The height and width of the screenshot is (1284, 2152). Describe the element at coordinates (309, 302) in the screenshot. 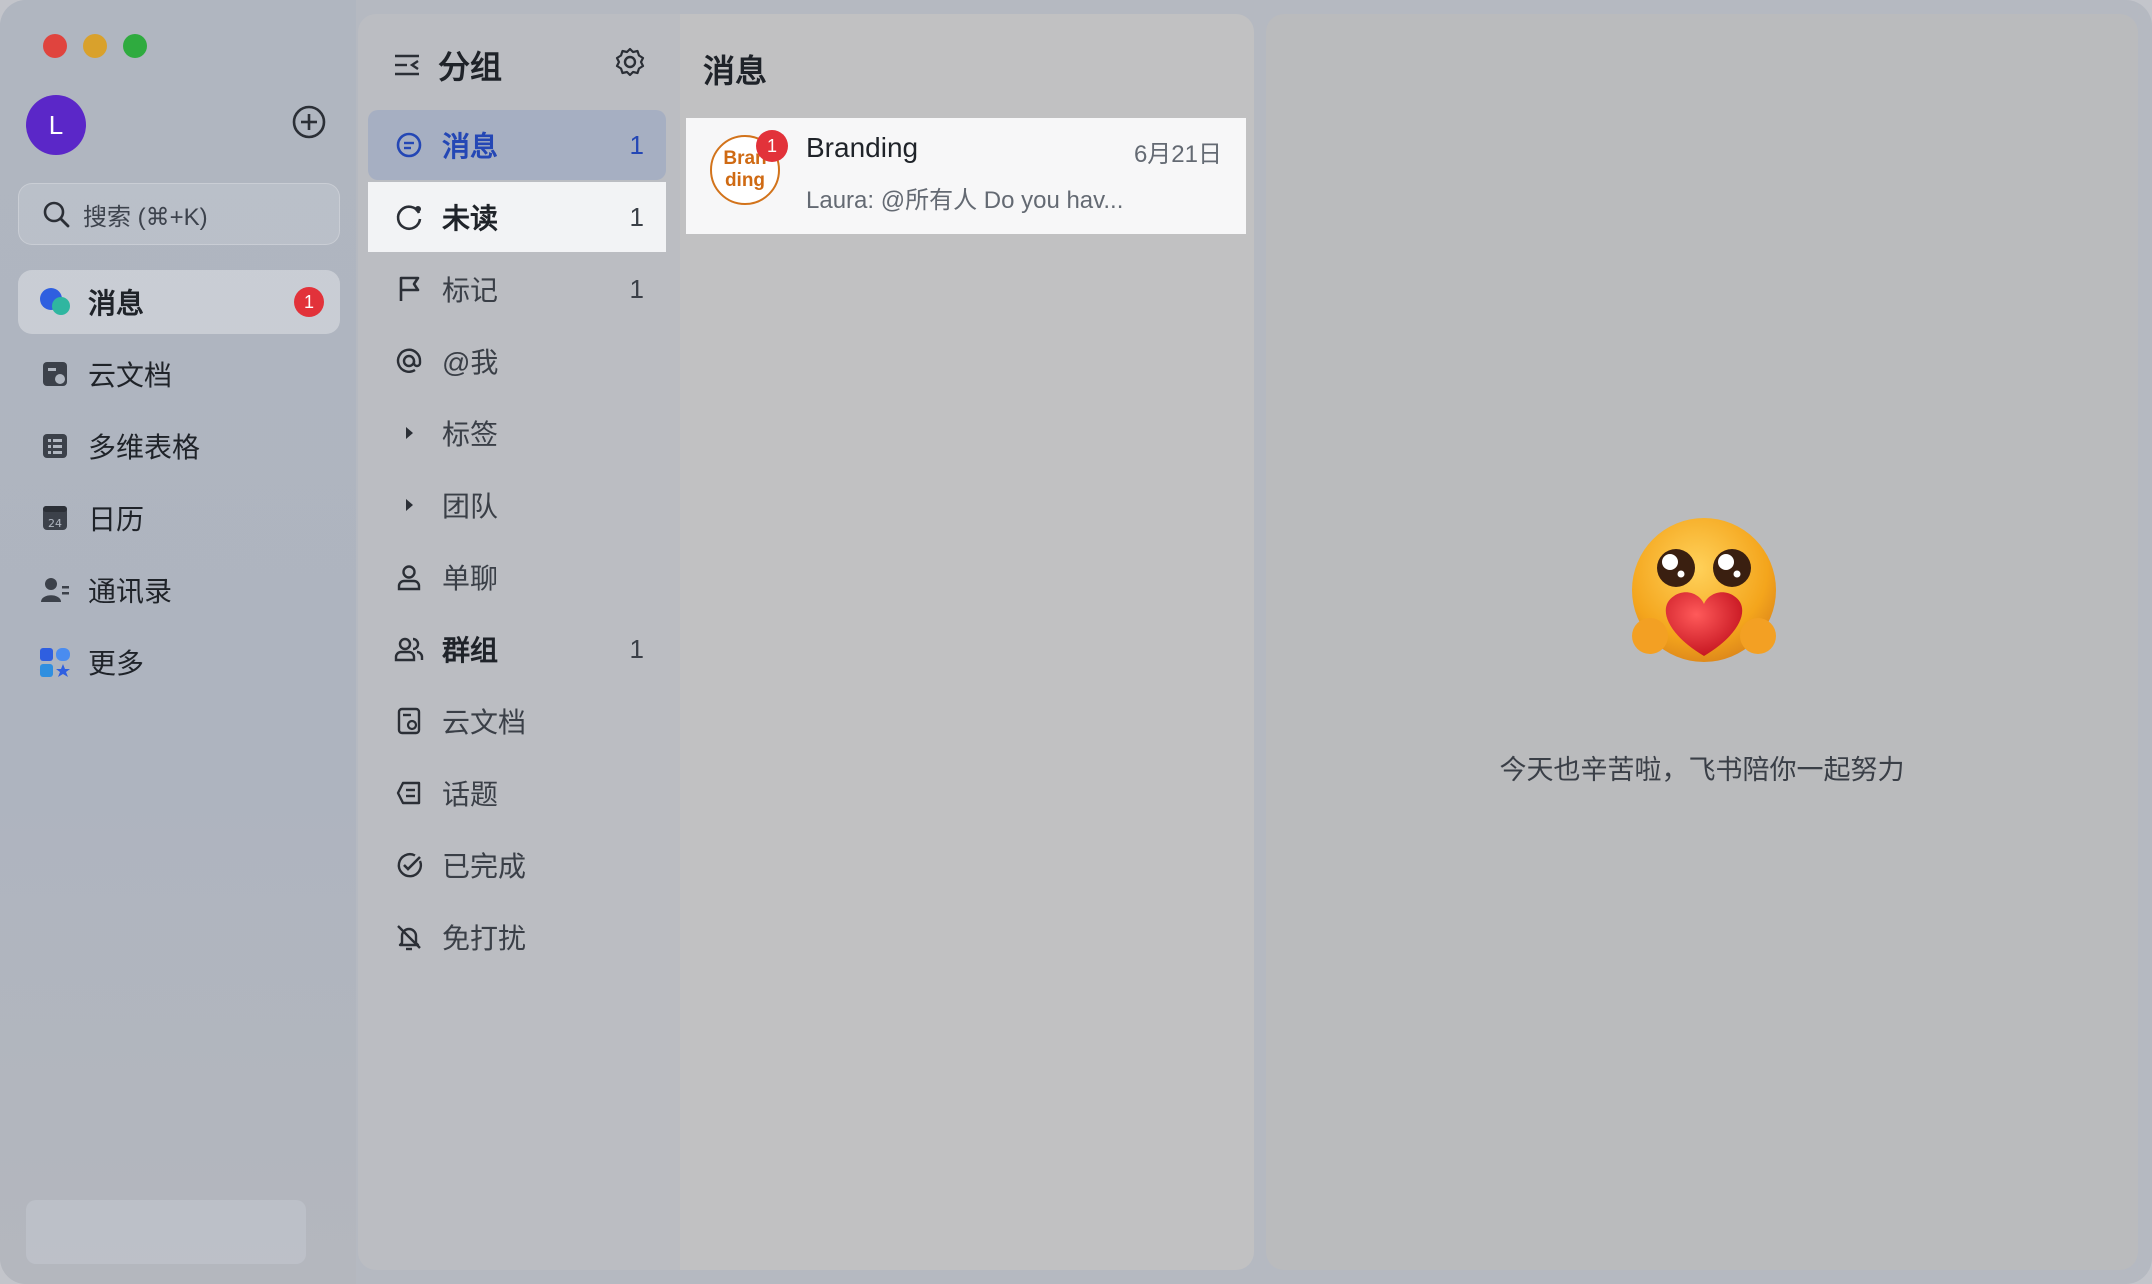

I see `unread-badge: 1` at that location.